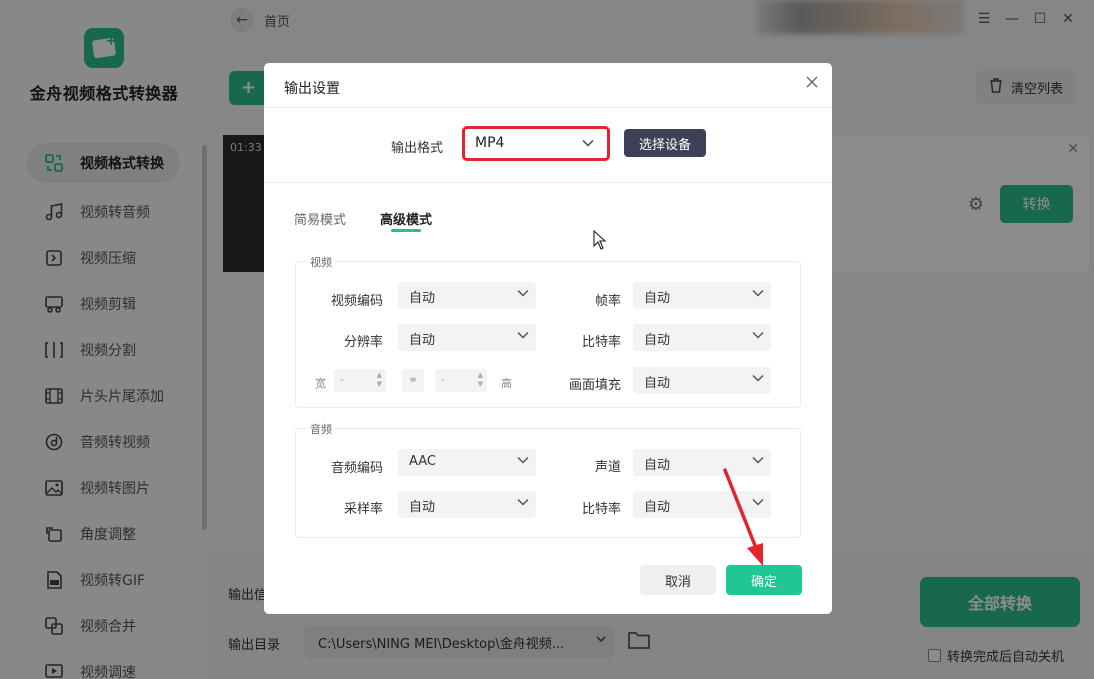  What do you see at coordinates (356, 301) in the screenshot?
I see `video-codec-label: 视频编码` at bounding box center [356, 301].